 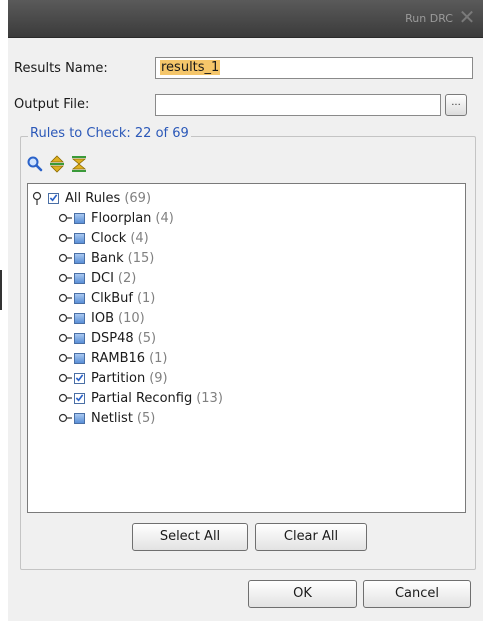 I want to click on tree-node-rule: Partial Reconfig (13), so click(x=140, y=398).